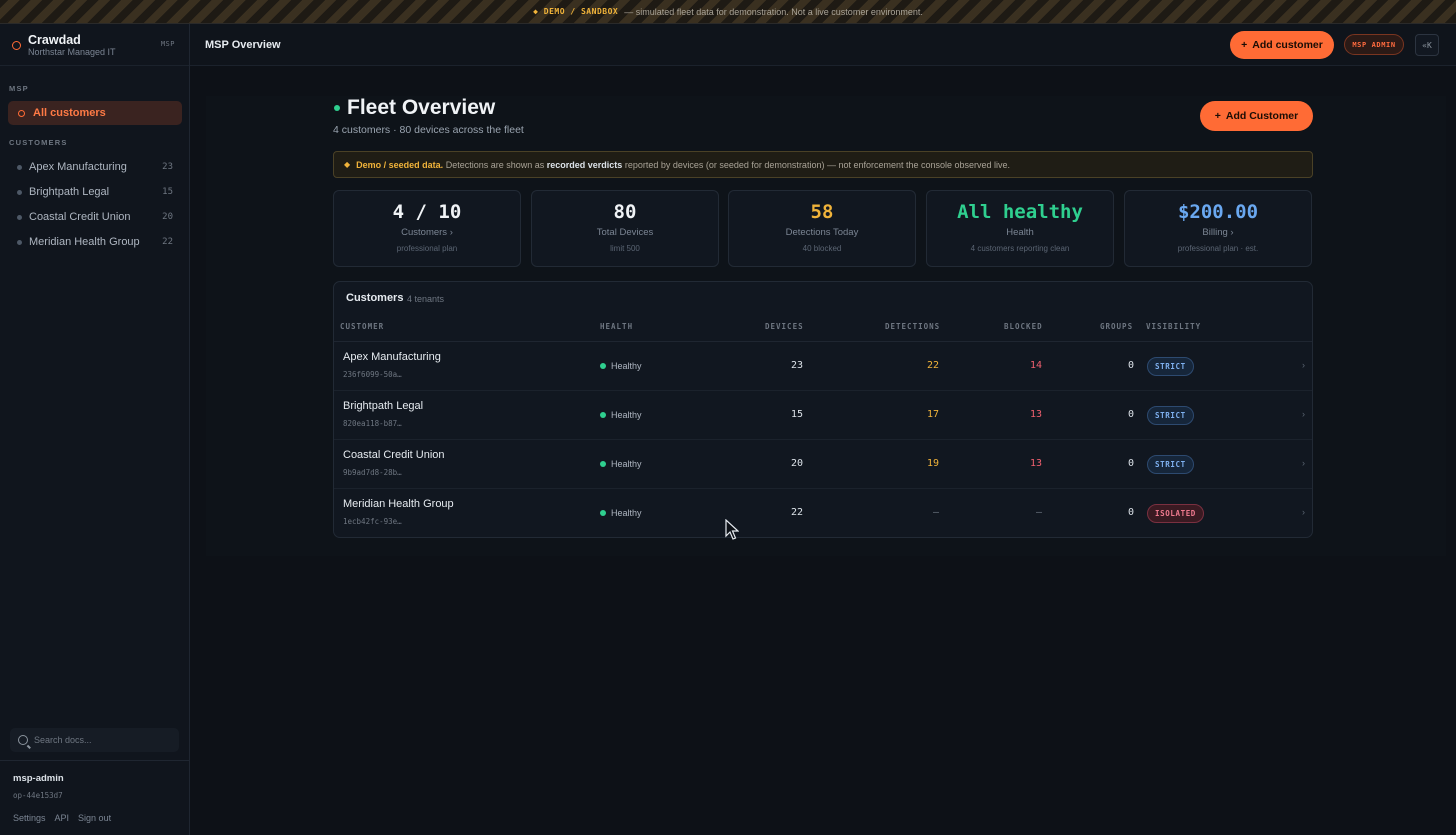 The image size is (1456, 835). Describe the element at coordinates (94, 45) in the screenshot. I see `brand-header: Crawdad Northstar Managed IT MSP` at that location.